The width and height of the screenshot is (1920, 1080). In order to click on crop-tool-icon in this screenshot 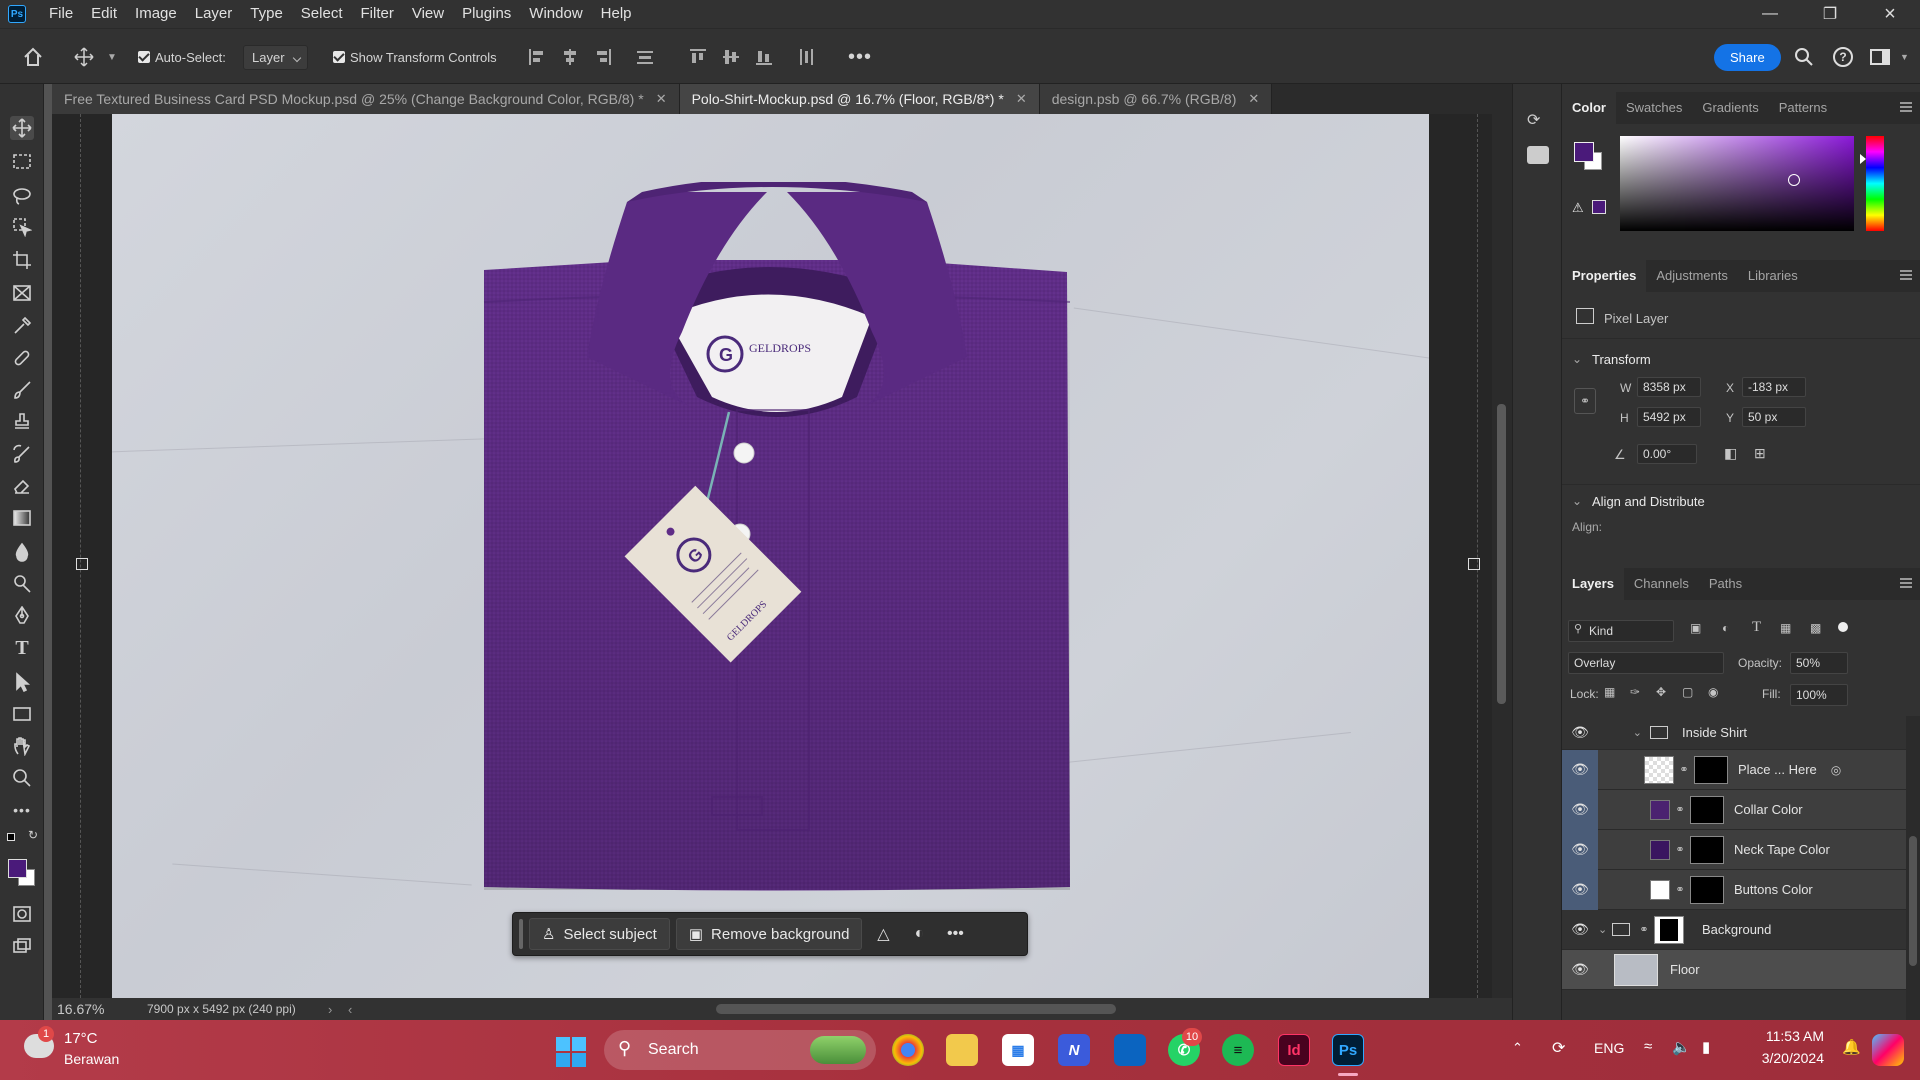, I will do `click(22, 260)`.